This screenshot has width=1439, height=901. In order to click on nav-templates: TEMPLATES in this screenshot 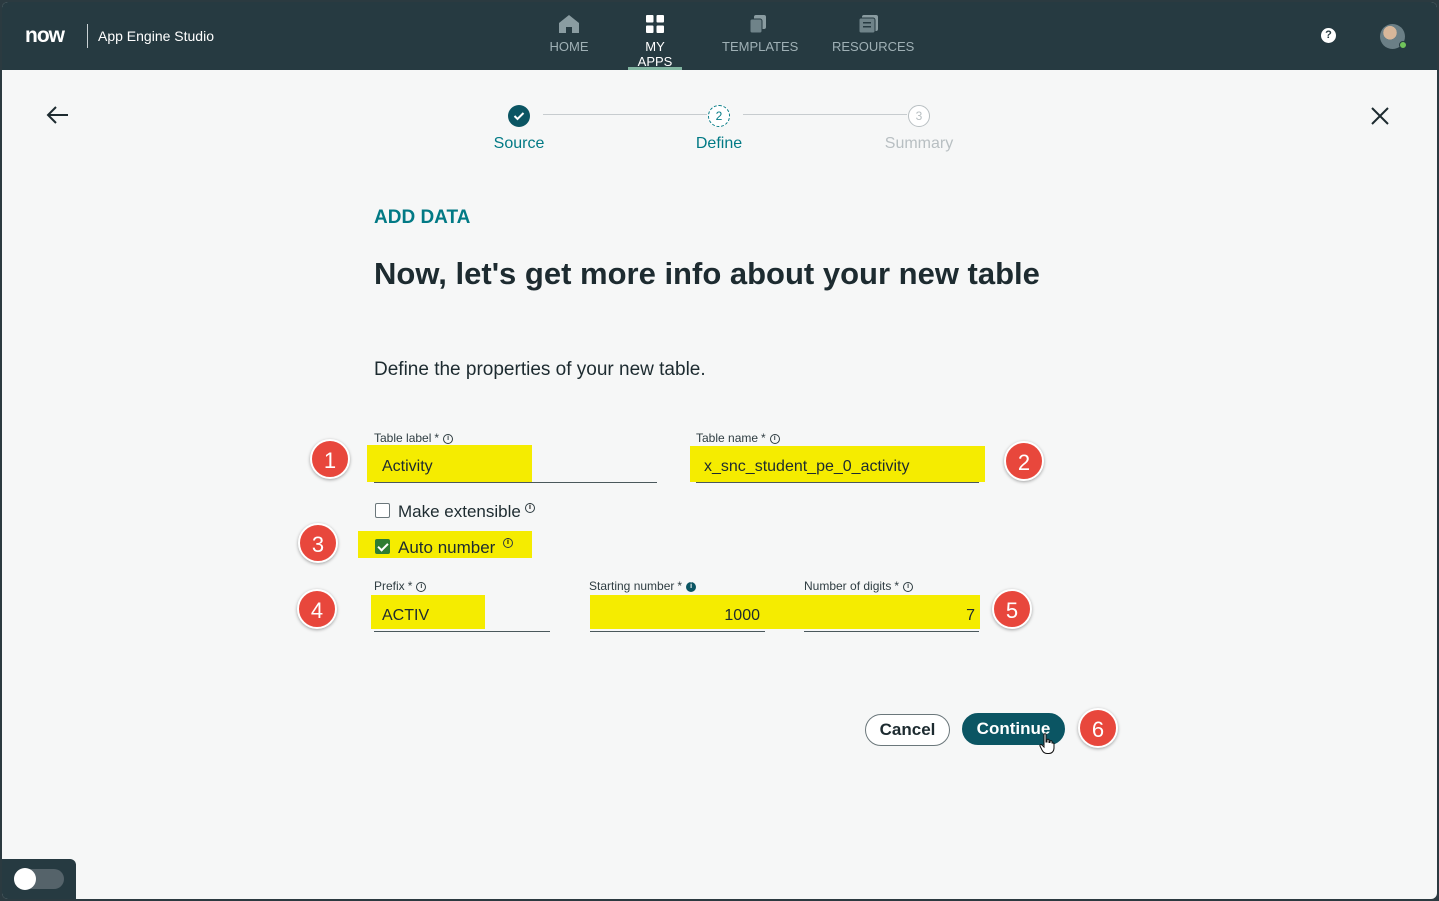, I will do `click(760, 42)`.